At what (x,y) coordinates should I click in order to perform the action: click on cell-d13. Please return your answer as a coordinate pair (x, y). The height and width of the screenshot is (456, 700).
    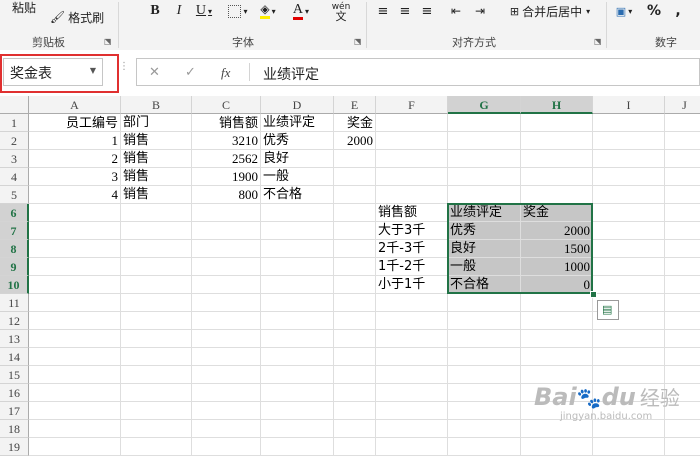
    Looking at the image, I should click on (297, 339).